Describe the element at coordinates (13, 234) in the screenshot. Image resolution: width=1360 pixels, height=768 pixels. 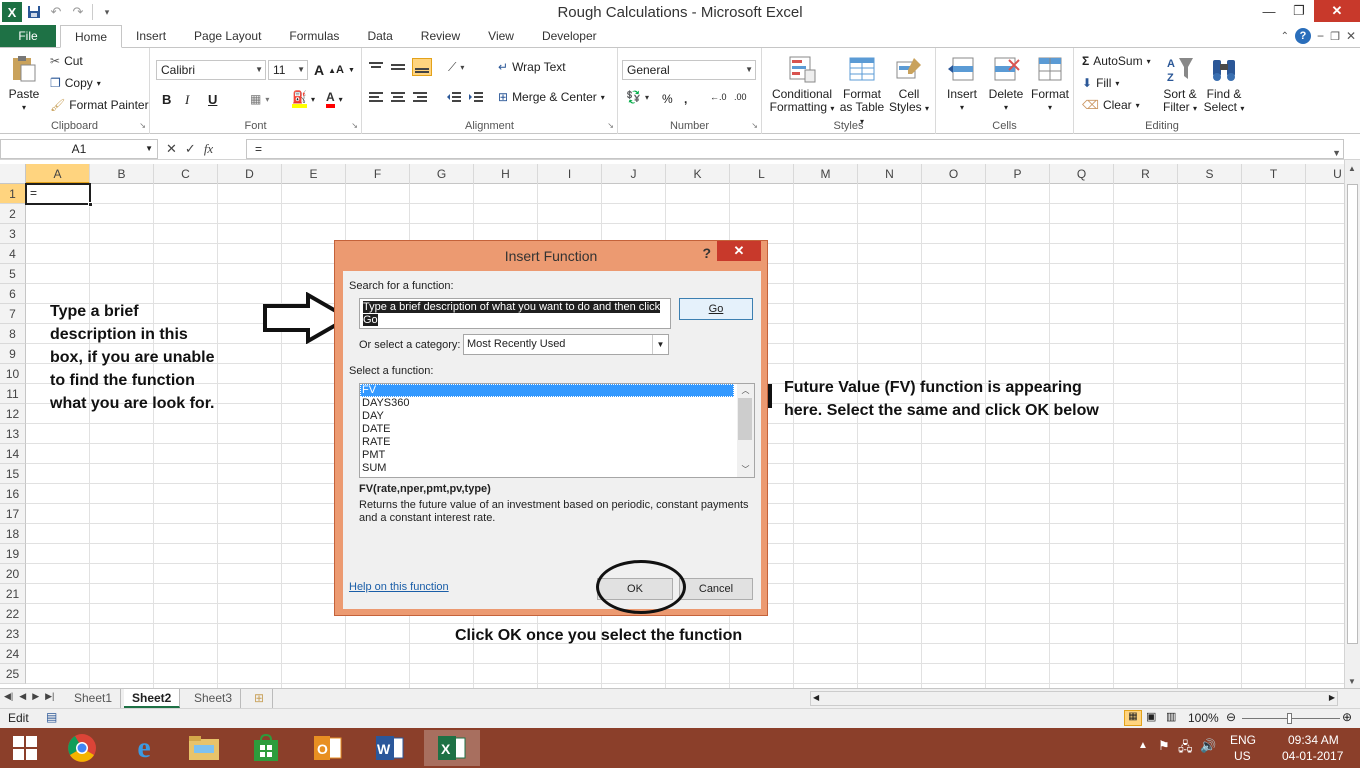
I see `row-header-3: 3` at that location.